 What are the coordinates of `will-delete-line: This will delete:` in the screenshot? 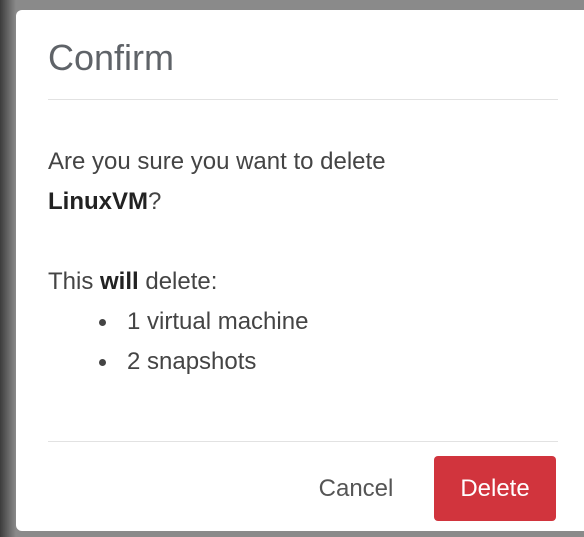 It's located at (132, 282).